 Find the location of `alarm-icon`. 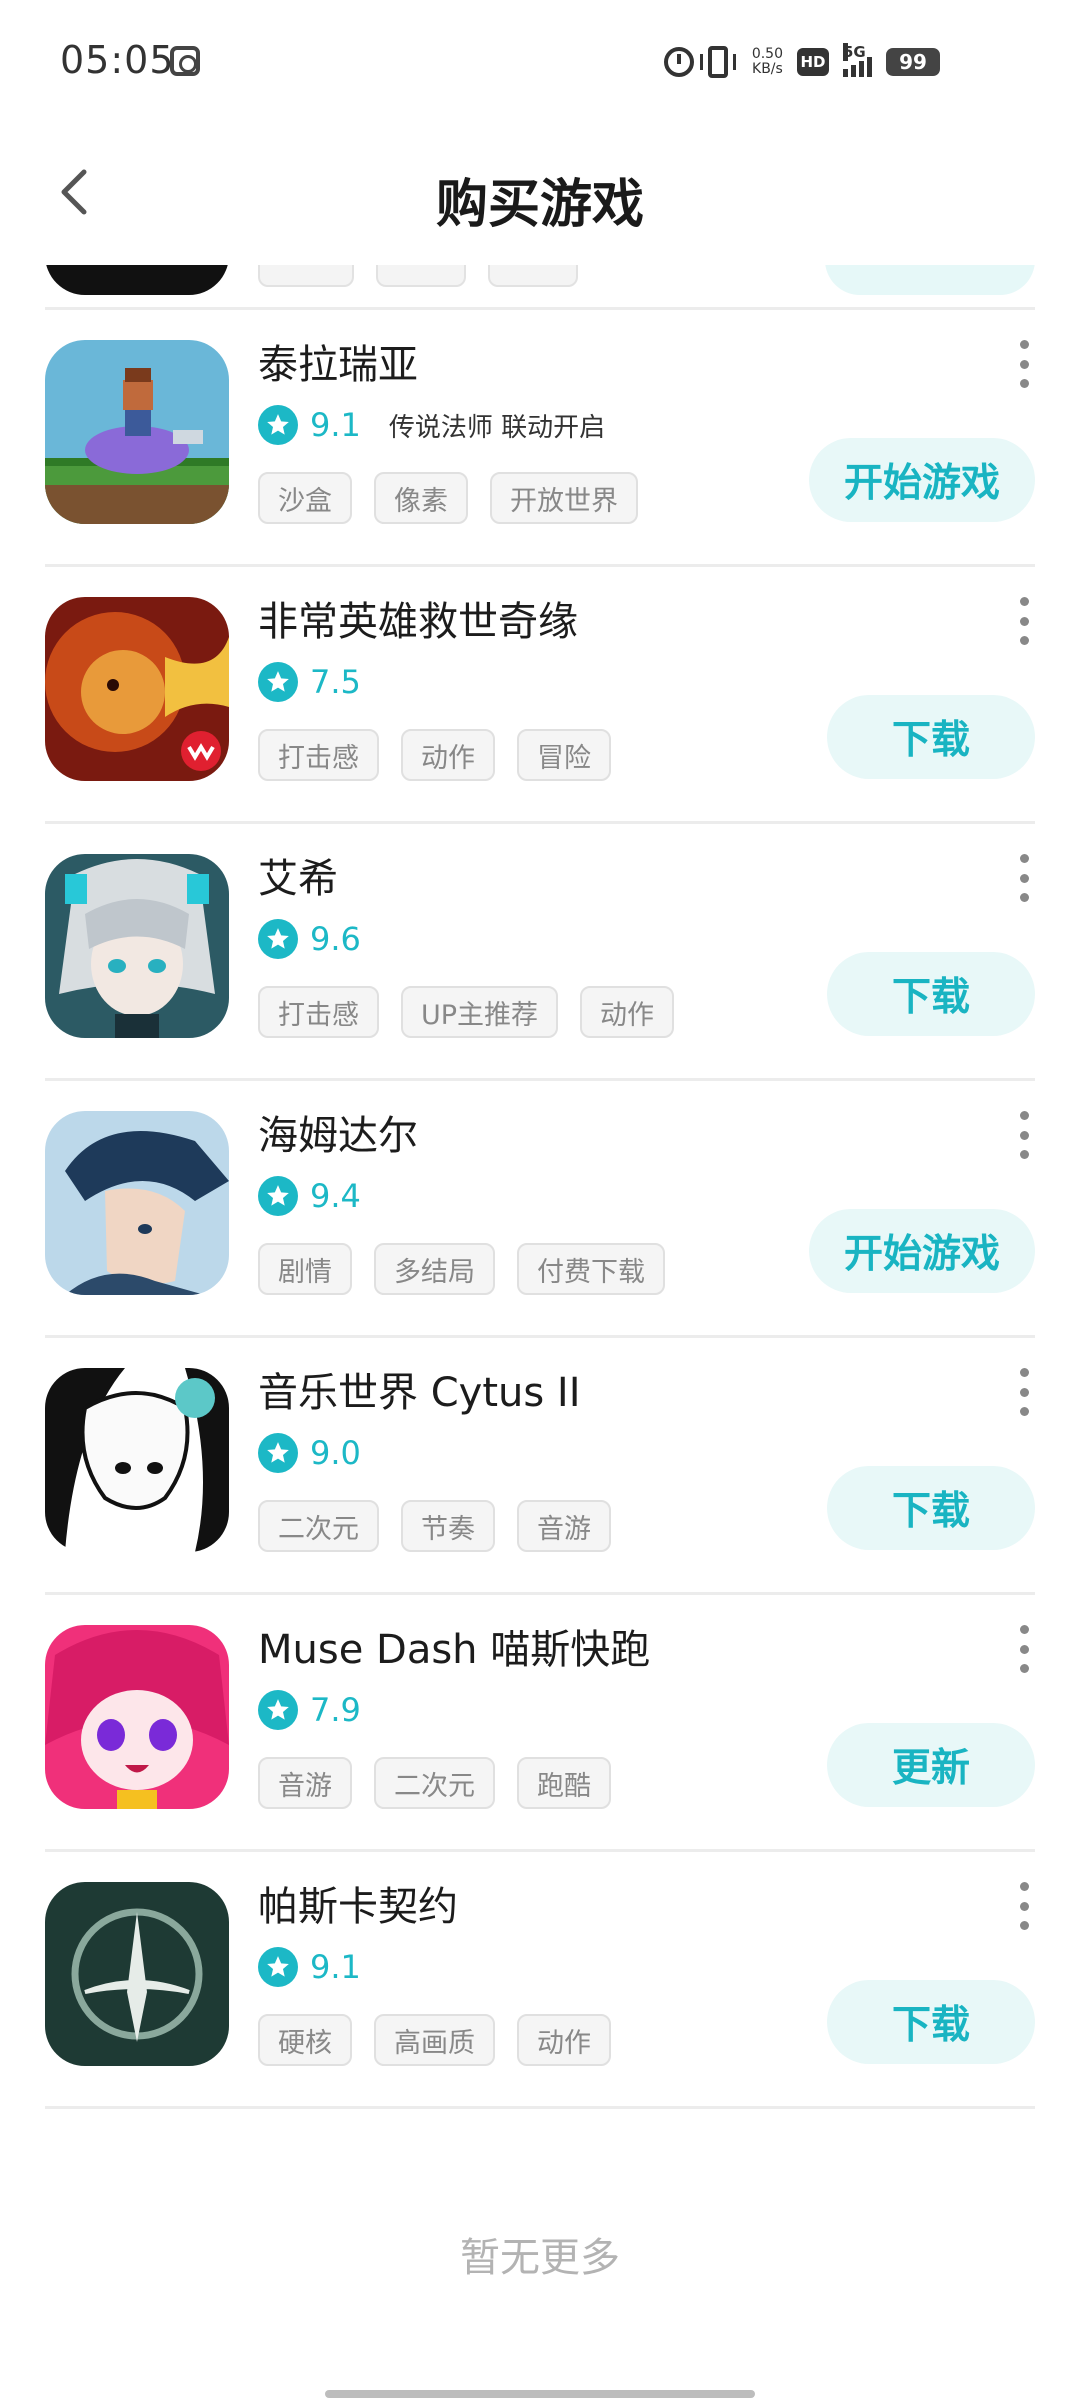

alarm-icon is located at coordinates (678, 62).